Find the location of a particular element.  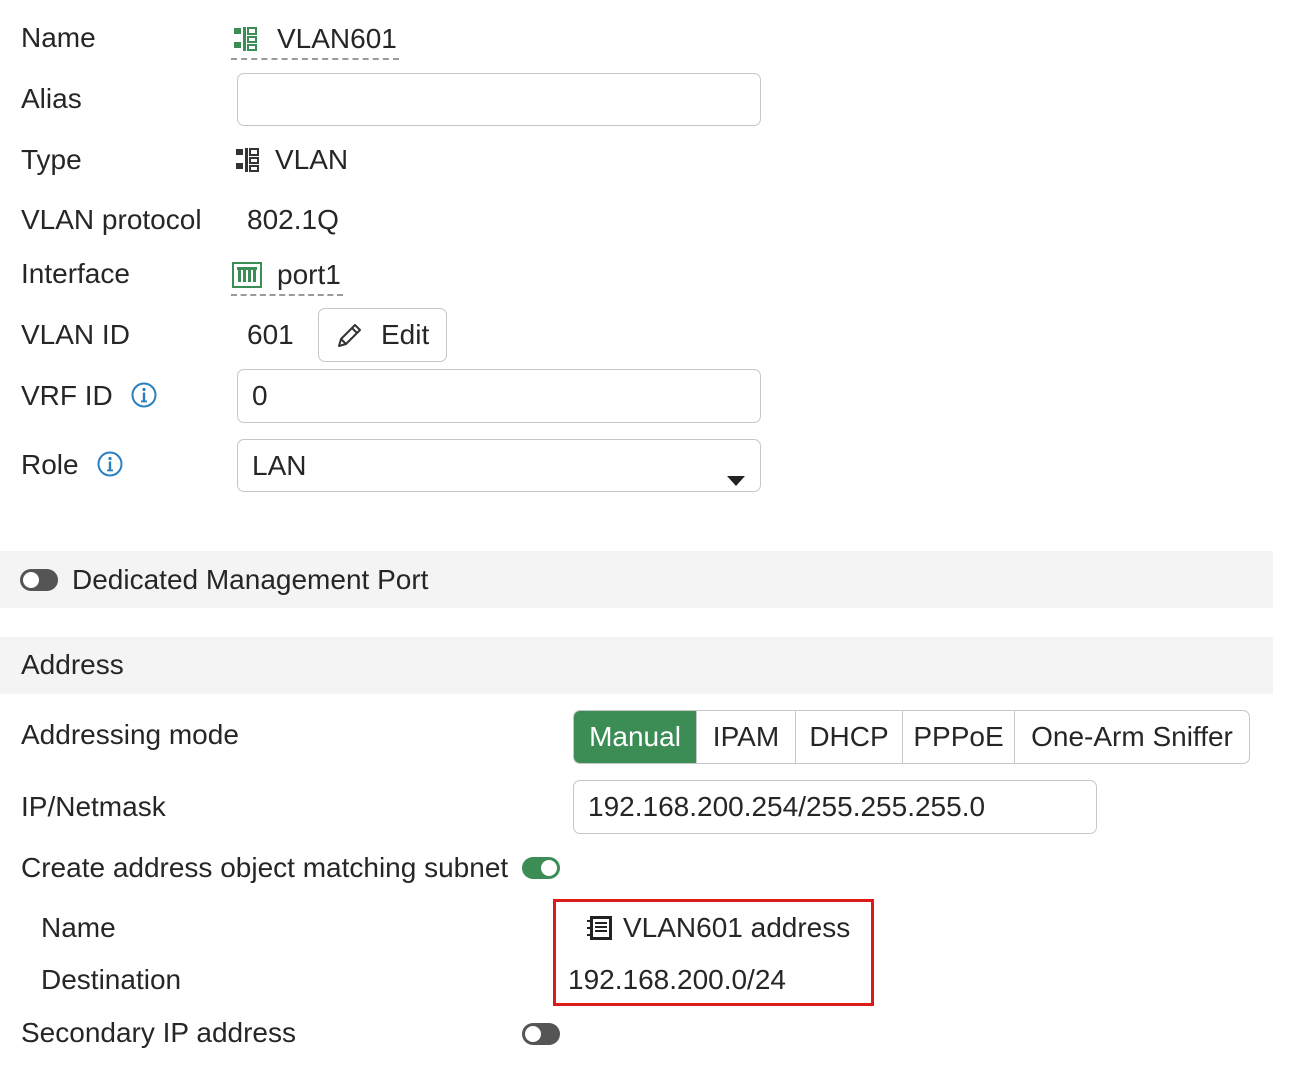

highlight-annotation-box is located at coordinates (713, 952).